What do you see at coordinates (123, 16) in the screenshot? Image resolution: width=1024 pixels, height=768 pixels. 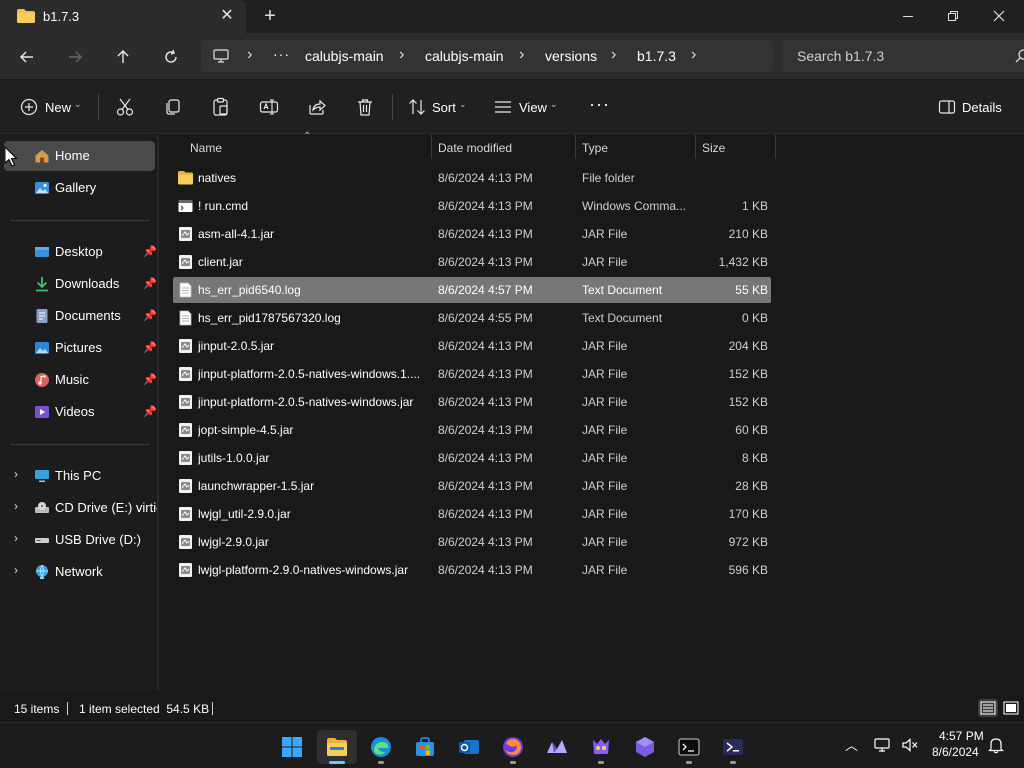 I see `tab-active: b1.7.3 ✕` at bounding box center [123, 16].